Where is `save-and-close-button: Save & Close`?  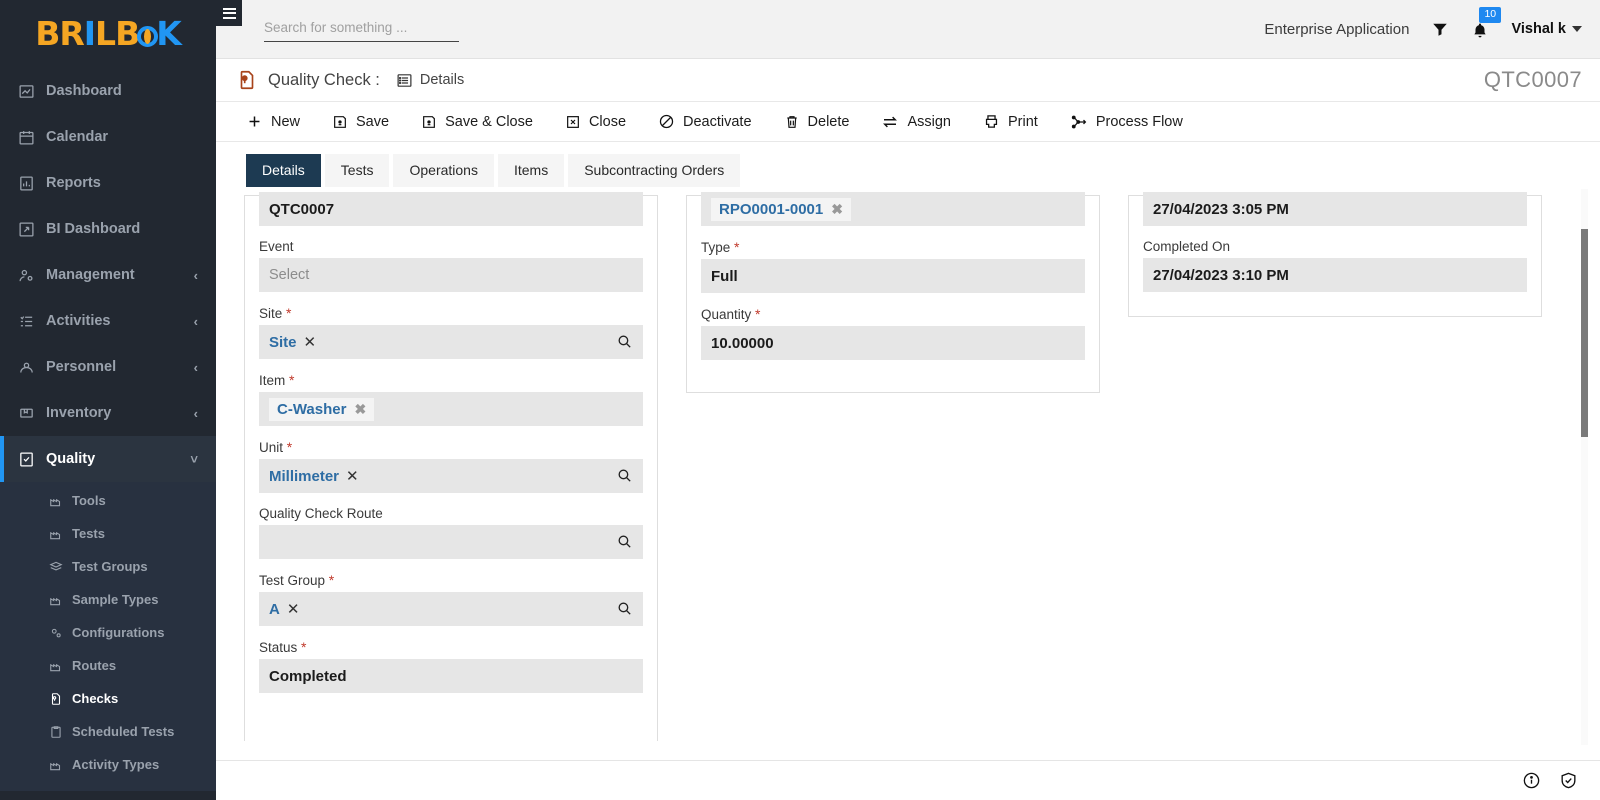
save-and-close-button: Save & Close is located at coordinates (477, 122).